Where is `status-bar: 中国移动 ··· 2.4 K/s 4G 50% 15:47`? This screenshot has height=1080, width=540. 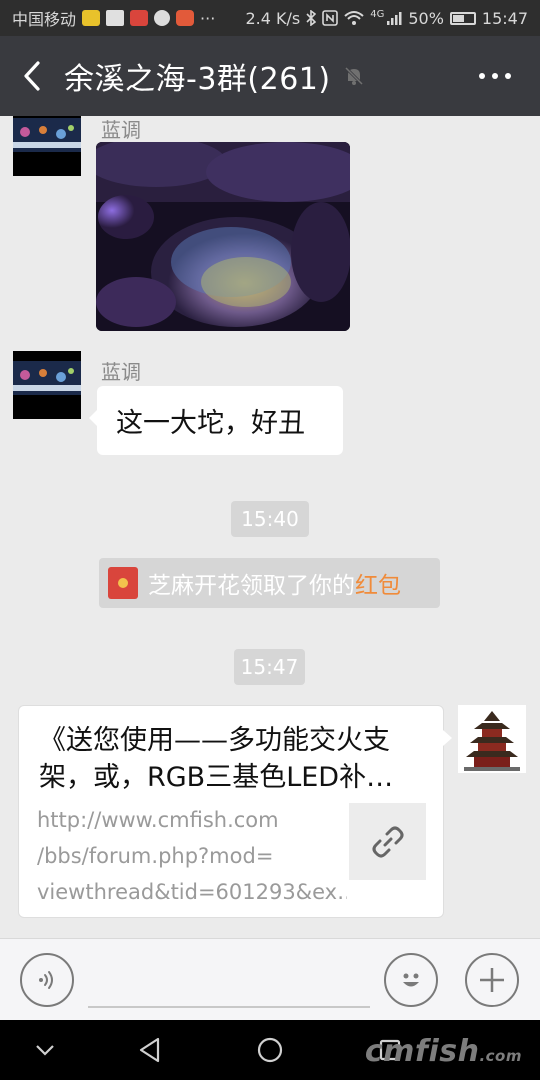 status-bar: 中国移动 ··· 2.4 K/s 4G 50% 15:47 is located at coordinates (270, 18).